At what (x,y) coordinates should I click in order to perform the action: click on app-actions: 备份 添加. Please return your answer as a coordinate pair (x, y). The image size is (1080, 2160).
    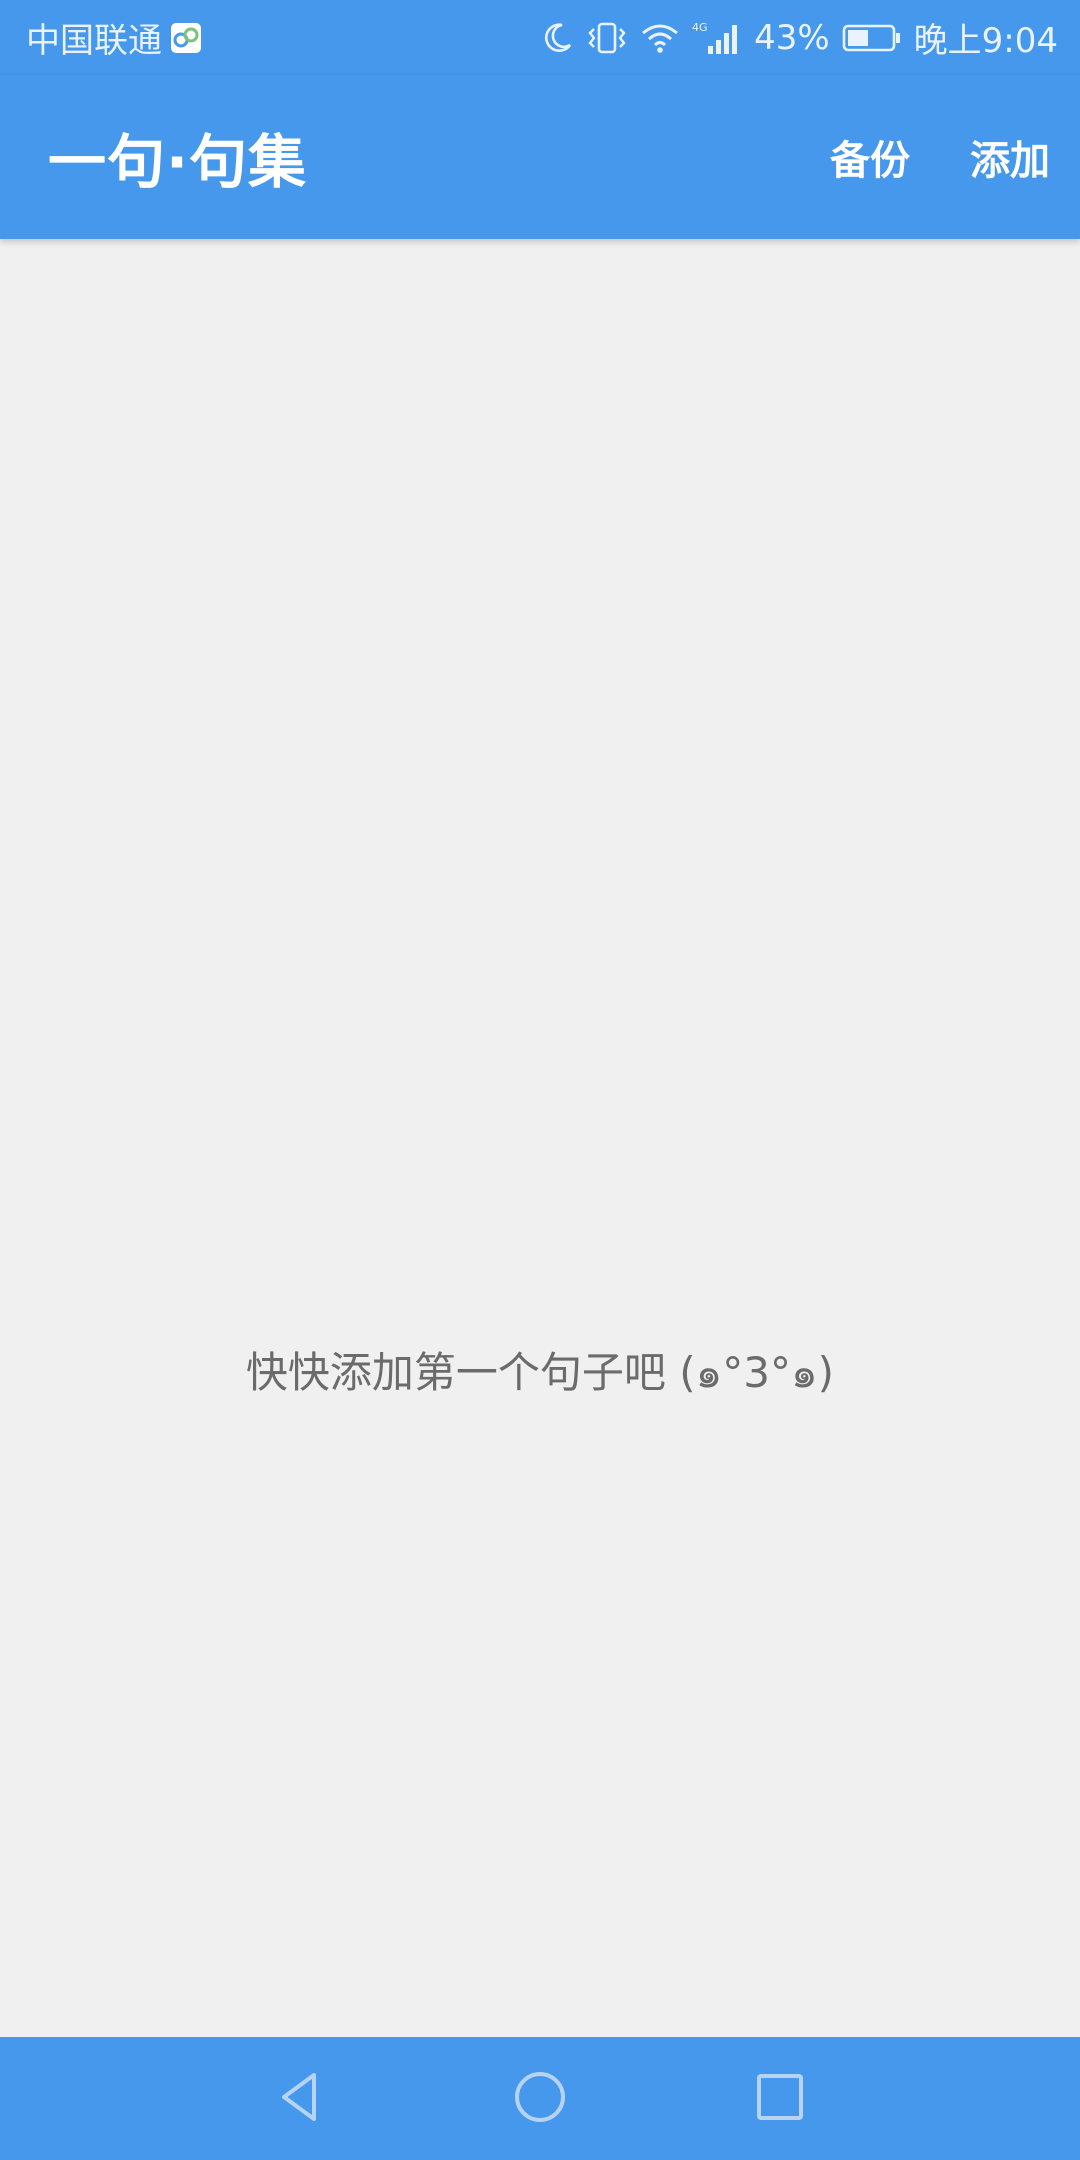
    Looking at the image, I should click on (940, 157).